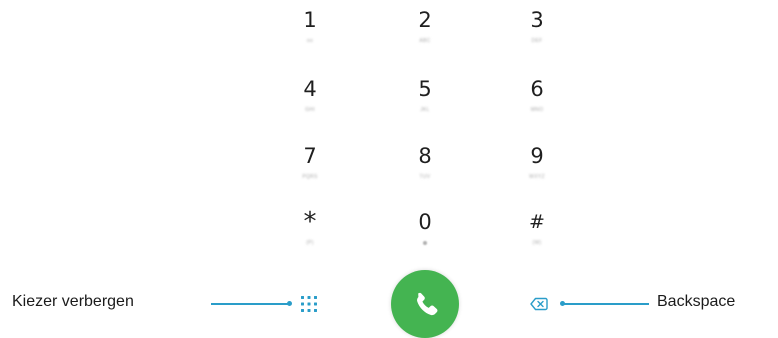 The image size is (778, 338). I want to click on key-letters: oo, so click(310, 41).